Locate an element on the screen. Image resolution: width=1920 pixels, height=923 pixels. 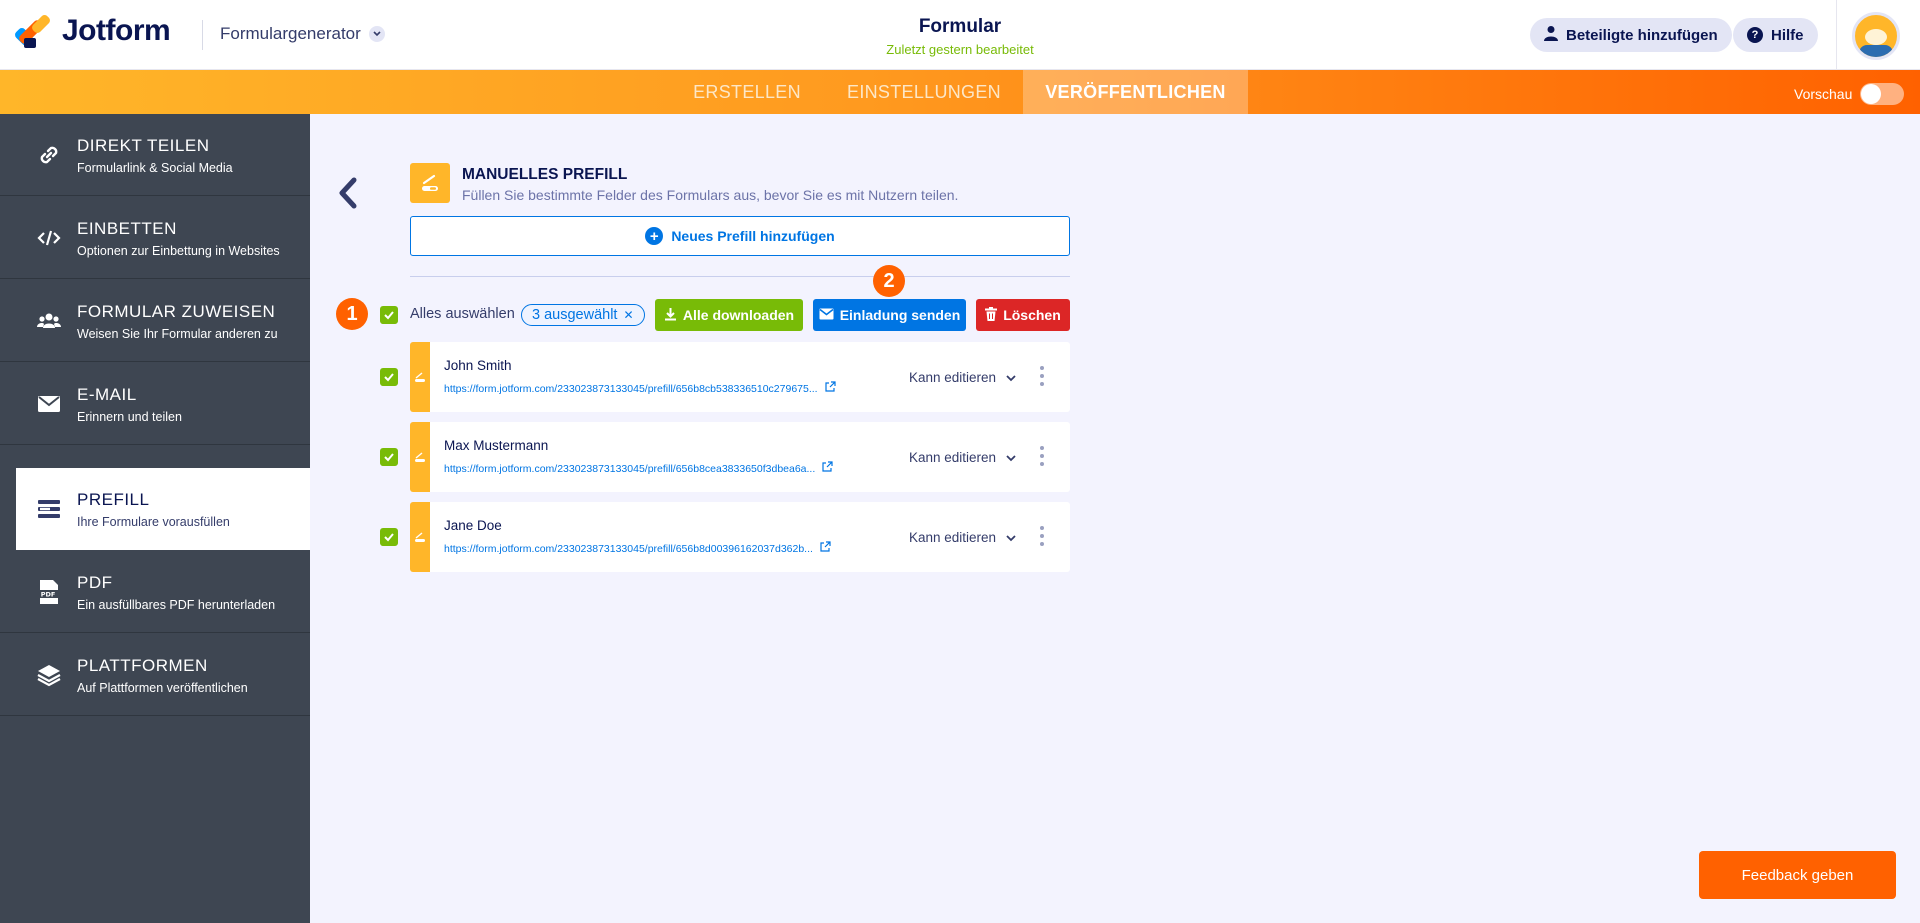
send-invite-button: Einladung senden is located at coordinates (889, 315).